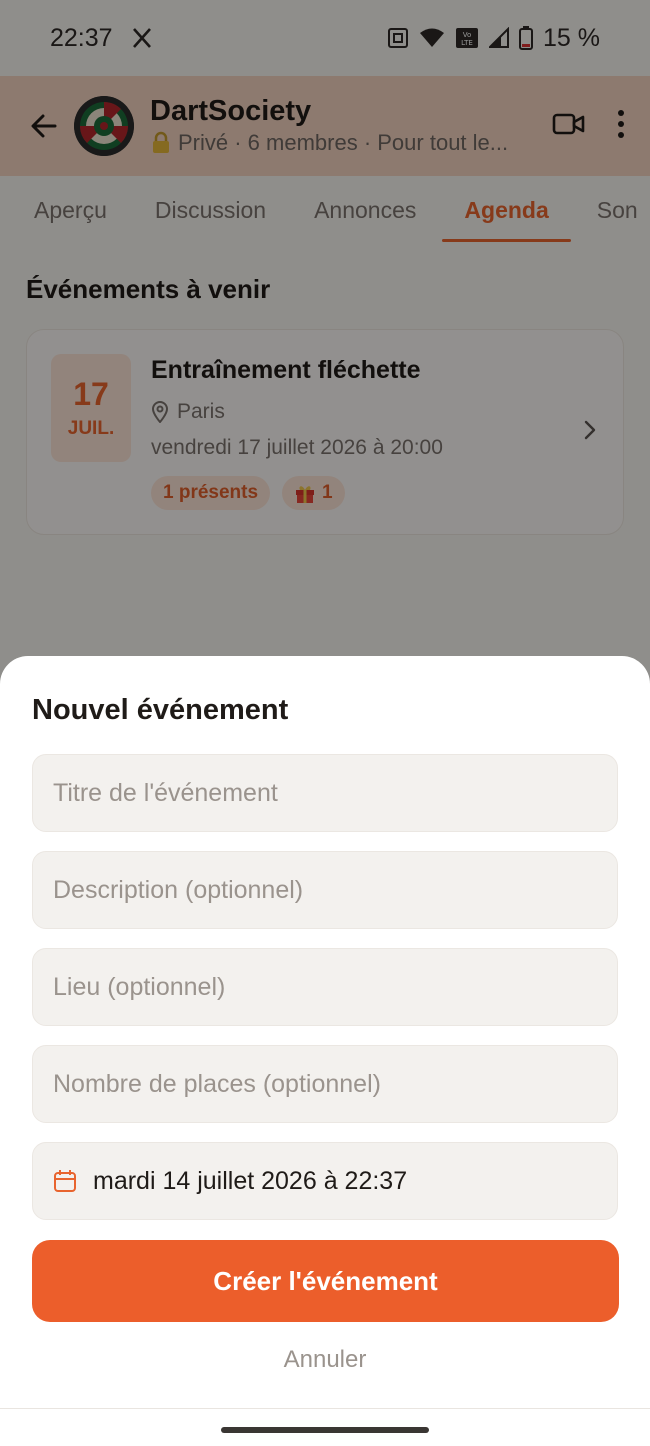 This screenshot has height=1446, width=650. I want to click on event-date-value: mardi 14 juillet 2026 à 22:37, so click(250, 1180).